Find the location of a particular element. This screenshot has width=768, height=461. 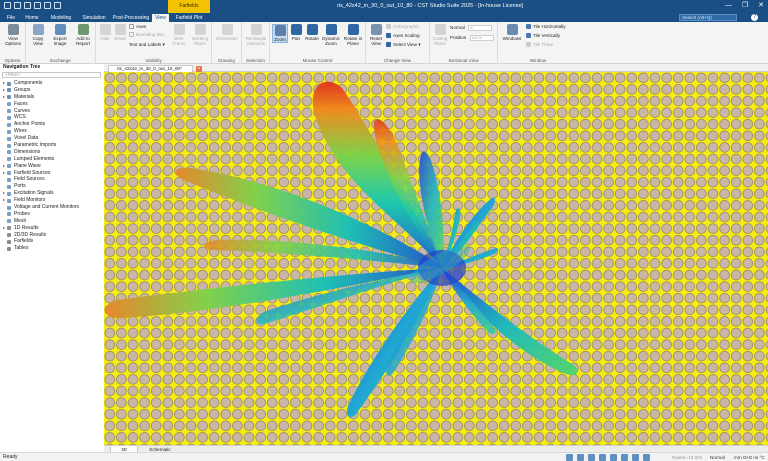

position-input: 147.5 is located at coordinates (481, 38).